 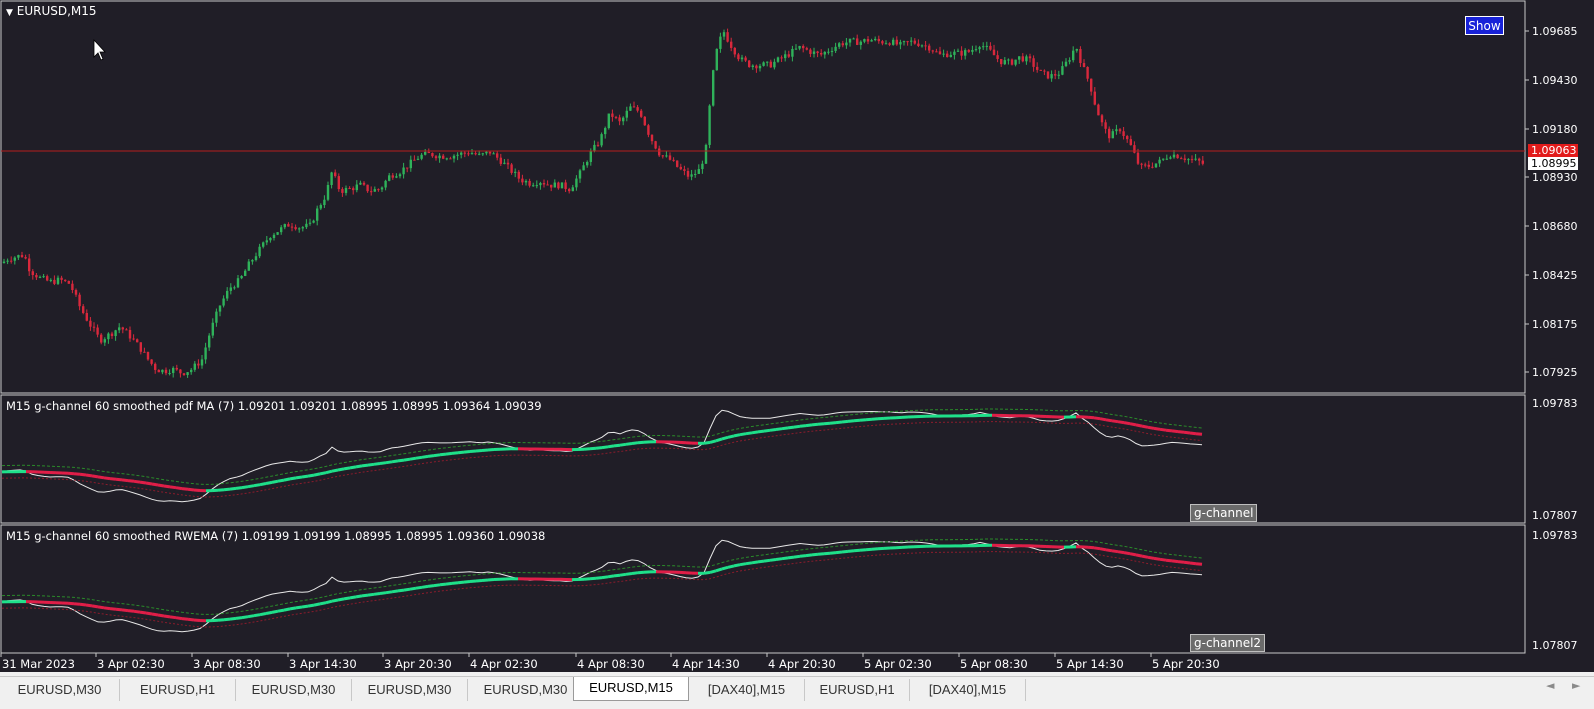 What do you see at coordinates (1576, 685) in the screenshot?
I see `scroll-right-icon: ►` at bounding box center [1576, 685].